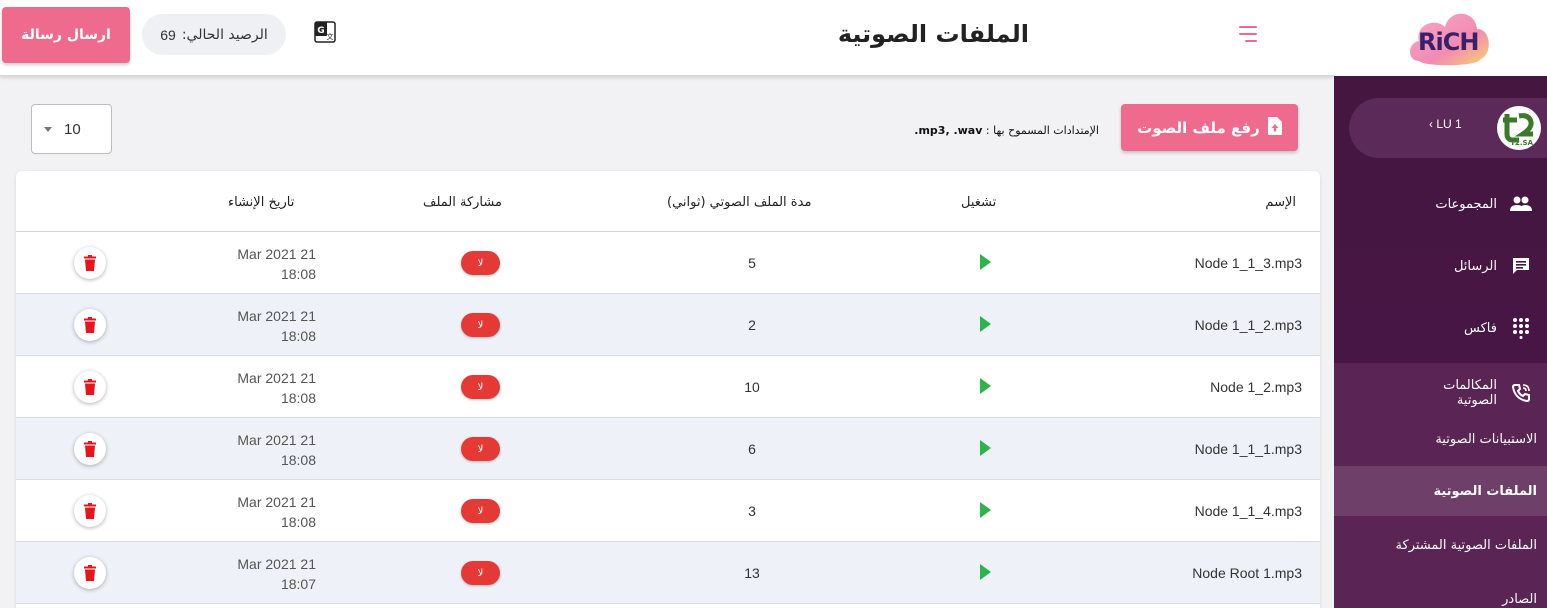 Image resolution: width=1547 pixels, height=608 pixels. Describe the element at coordinates (224, 34) in the screenshot. I see `balance-label: الرصيد الحالي:` at that location.